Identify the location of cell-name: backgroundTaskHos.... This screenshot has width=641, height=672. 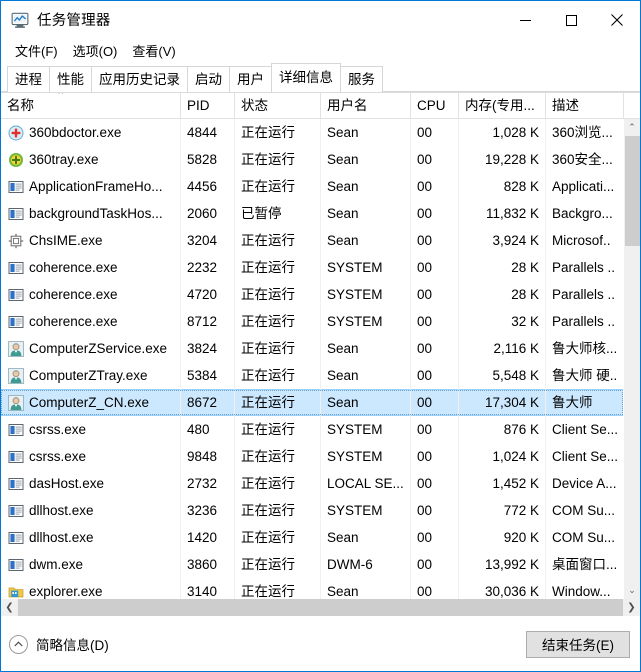
(91, 213).